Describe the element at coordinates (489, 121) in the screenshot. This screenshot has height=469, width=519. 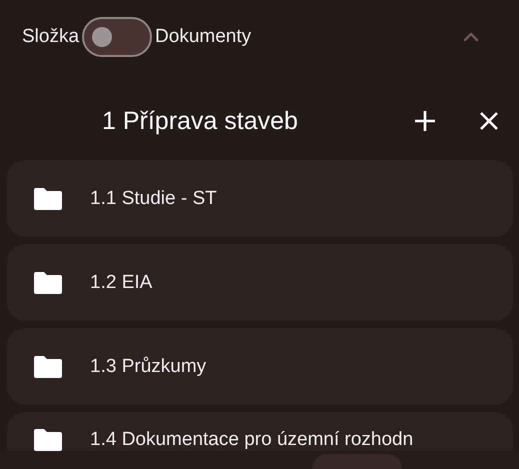
I see `close-icon` at that location.